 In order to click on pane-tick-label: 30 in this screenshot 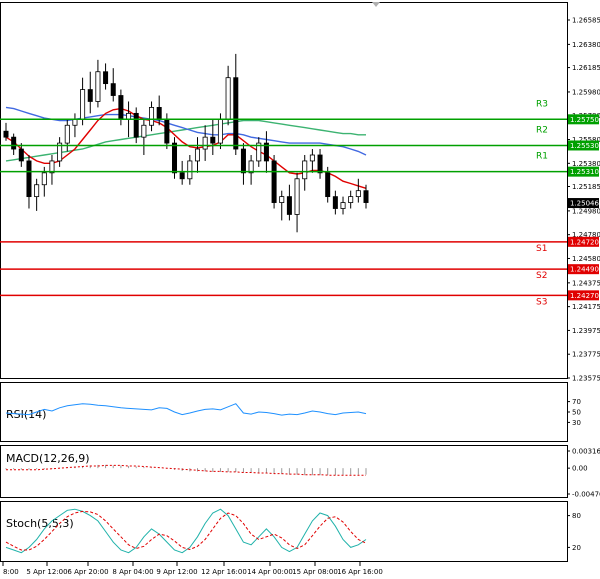, I will do `click(576, 423)`.